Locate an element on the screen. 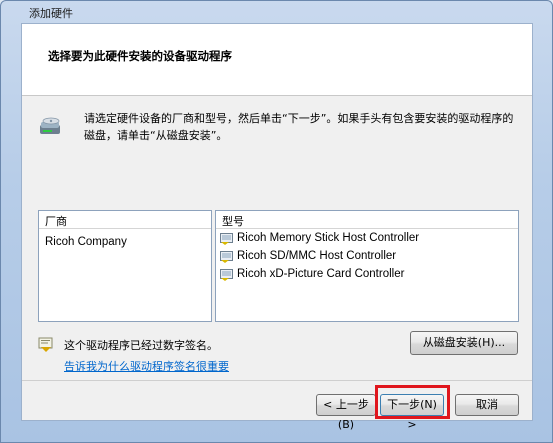 Image resolution: width=553 pixels, height=443 pixels. next-button: 下一步(N) > is located at coordinates (412, 412).